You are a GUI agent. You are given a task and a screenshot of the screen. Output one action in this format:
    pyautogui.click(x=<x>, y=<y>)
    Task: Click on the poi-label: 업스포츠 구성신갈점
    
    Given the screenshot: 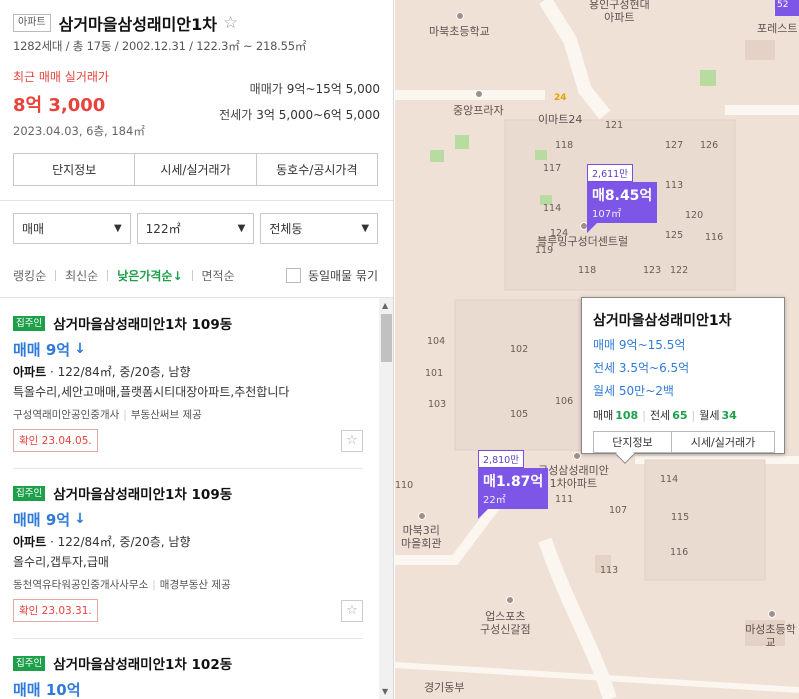 What is the action you would take?
    pyautogui.click(x=505, y=623)
    